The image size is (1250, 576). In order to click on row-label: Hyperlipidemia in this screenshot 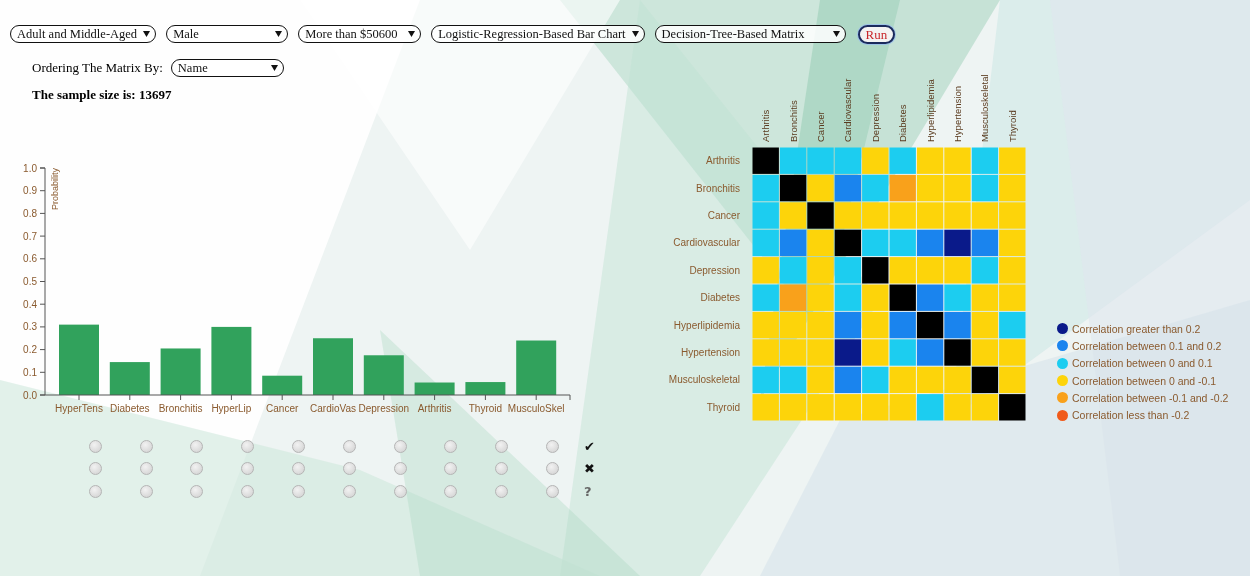, I will do `click(706, 325)`.